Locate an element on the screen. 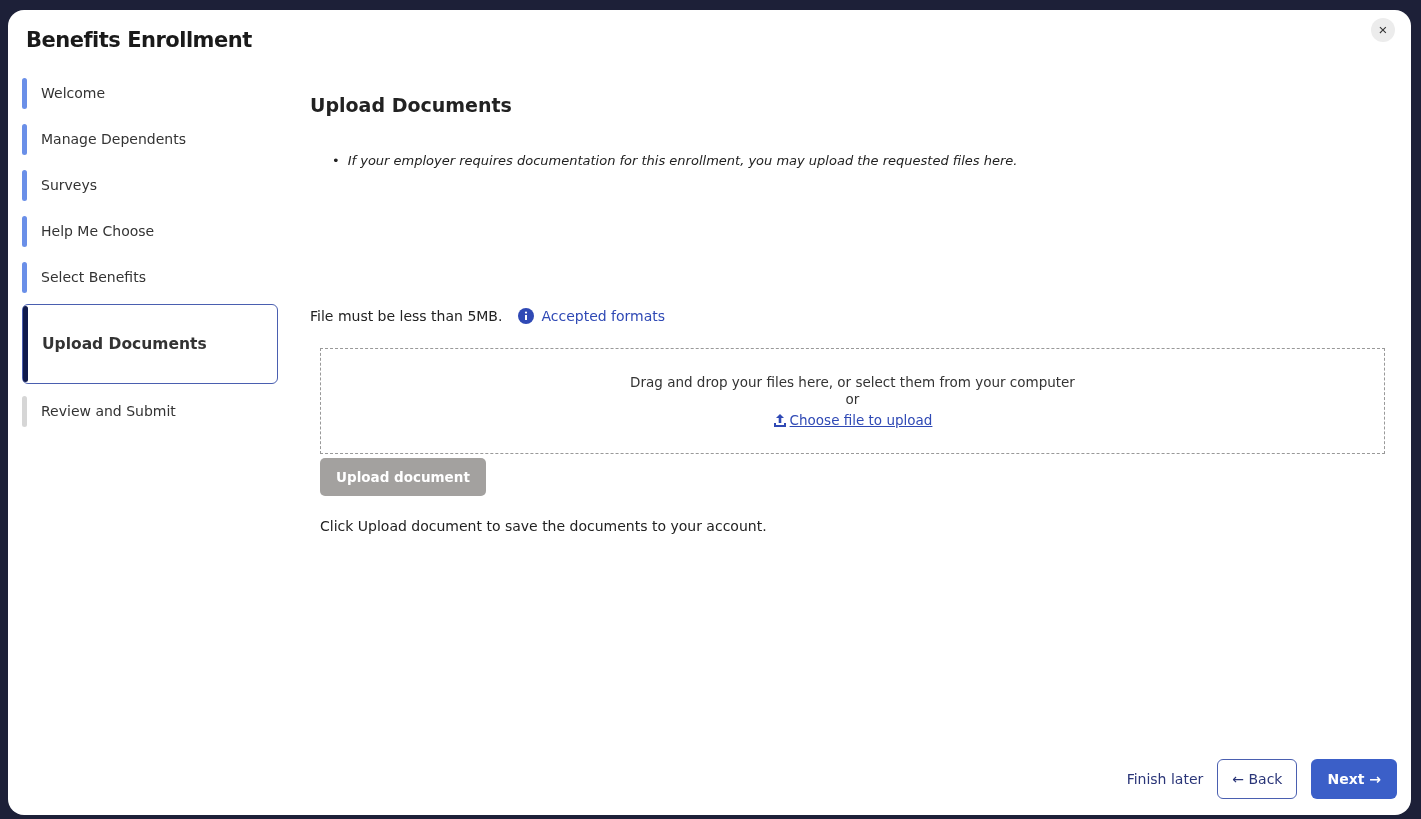 This screenshot has width=1421, height=819. file-drop-zone: Drag and drop your files here, or select them from your computer or Choose file to upload is located at coordinates (852, 401).